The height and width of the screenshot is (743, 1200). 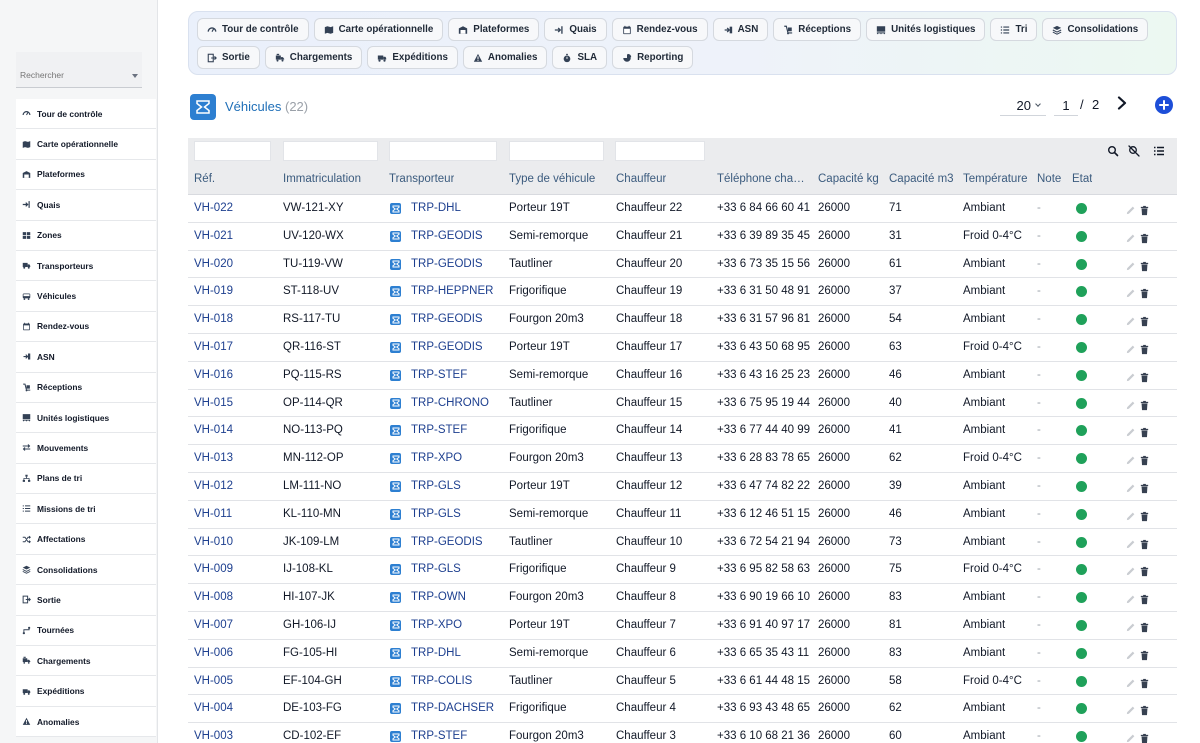 What do you see at coordinates (86, 722) in the screenshot?
I see `sidebar-item-anomalies: Anomalies` at bounding box center [86, 722].